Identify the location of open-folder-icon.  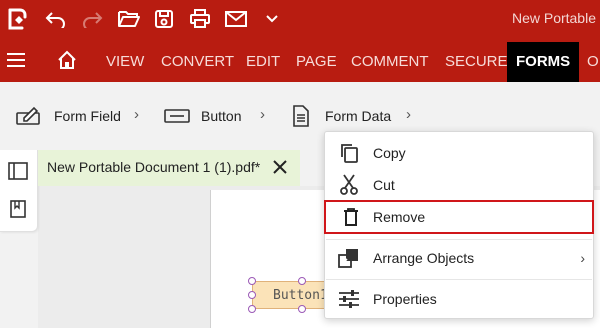
(129, 19).